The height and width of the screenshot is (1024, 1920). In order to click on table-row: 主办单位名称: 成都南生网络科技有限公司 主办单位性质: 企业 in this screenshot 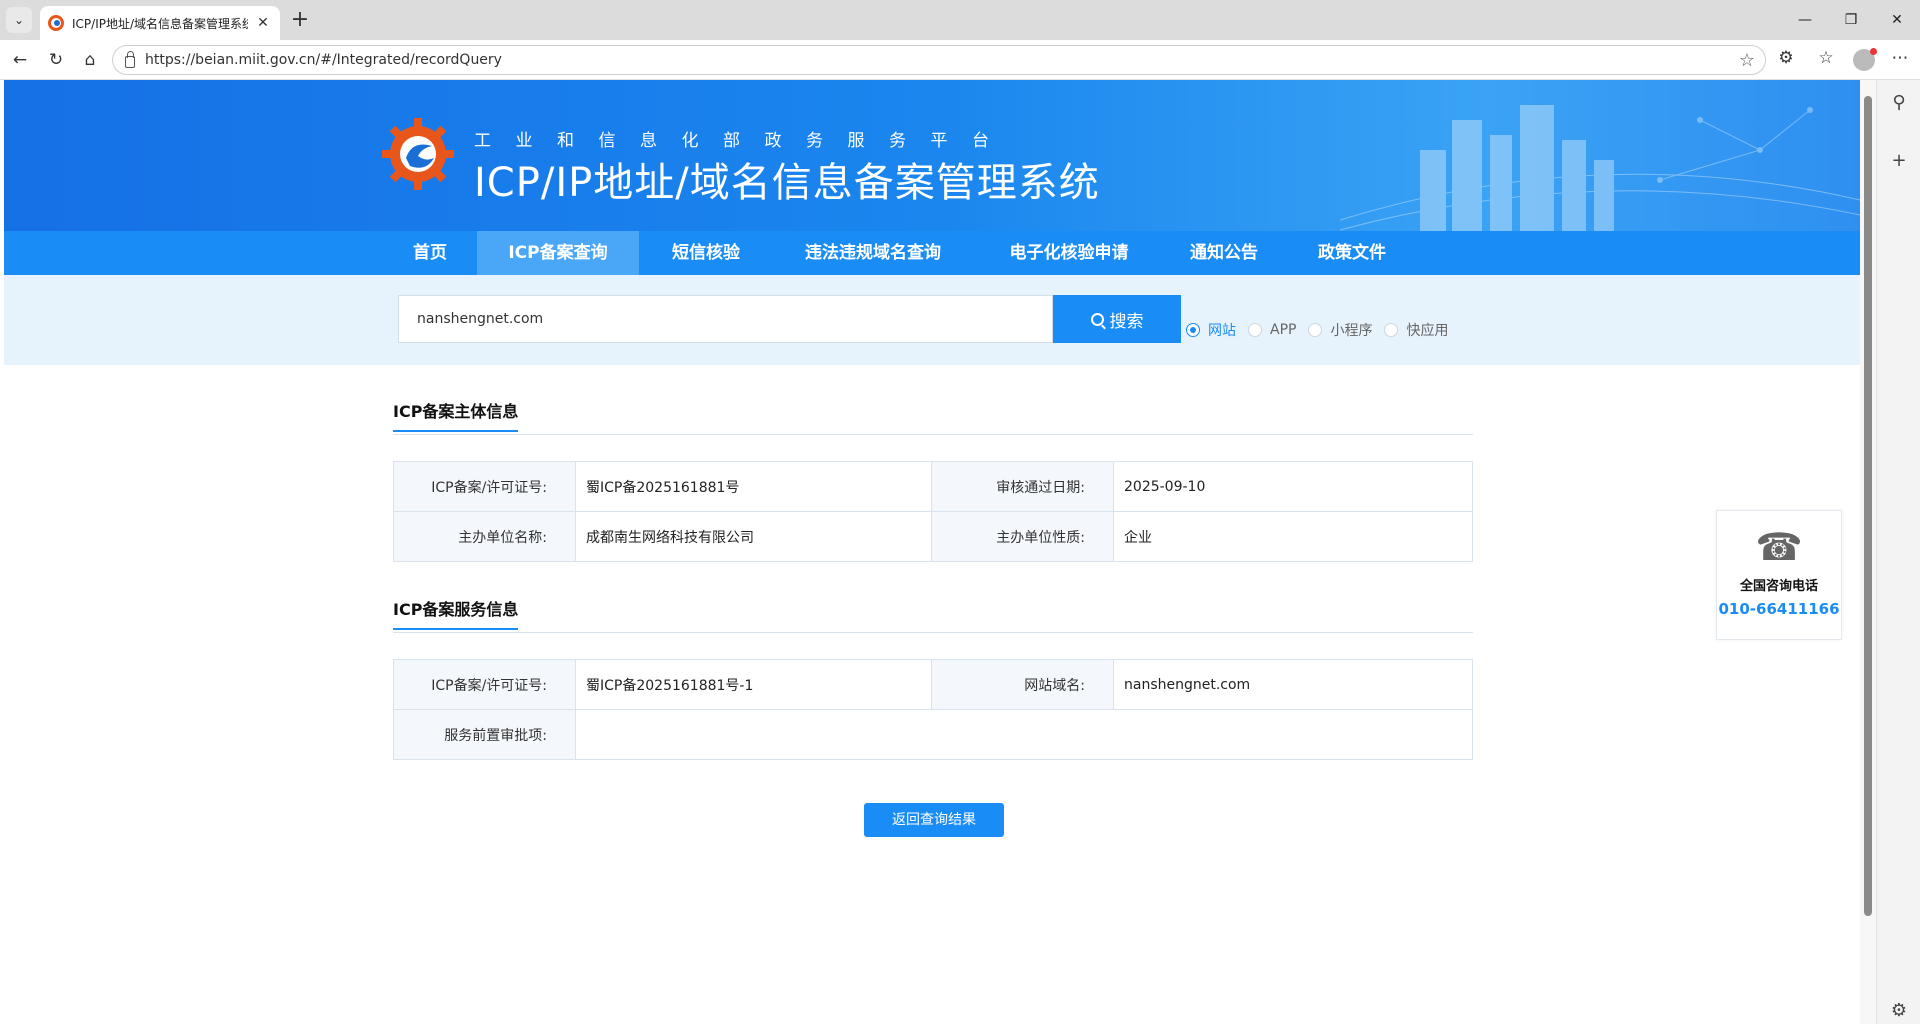, I will do `click(933, 536)`.